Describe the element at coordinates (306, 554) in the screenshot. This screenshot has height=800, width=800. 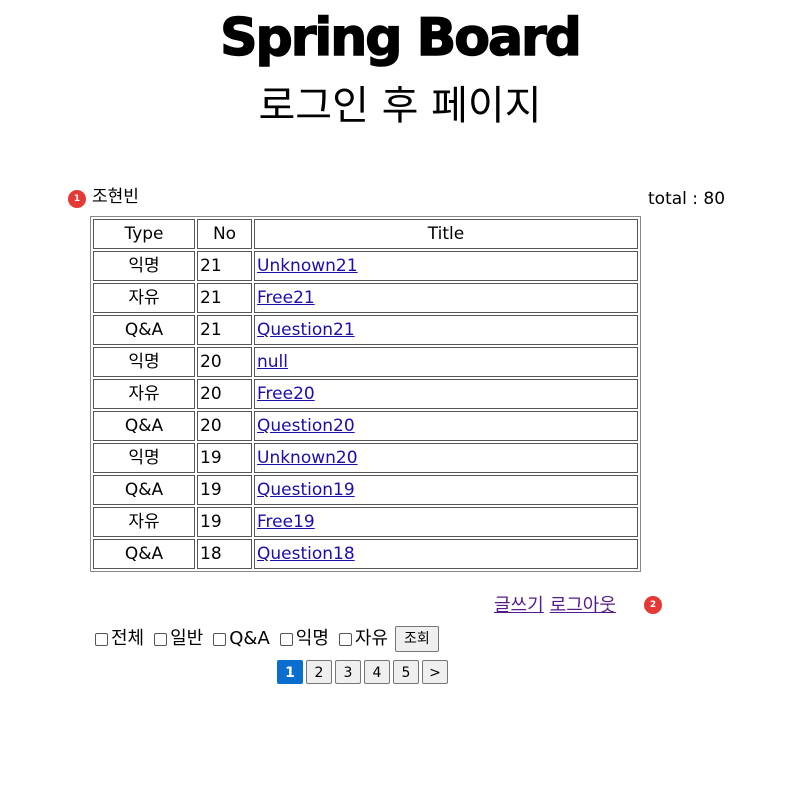
I see `post-title-link: Question18` at that location.